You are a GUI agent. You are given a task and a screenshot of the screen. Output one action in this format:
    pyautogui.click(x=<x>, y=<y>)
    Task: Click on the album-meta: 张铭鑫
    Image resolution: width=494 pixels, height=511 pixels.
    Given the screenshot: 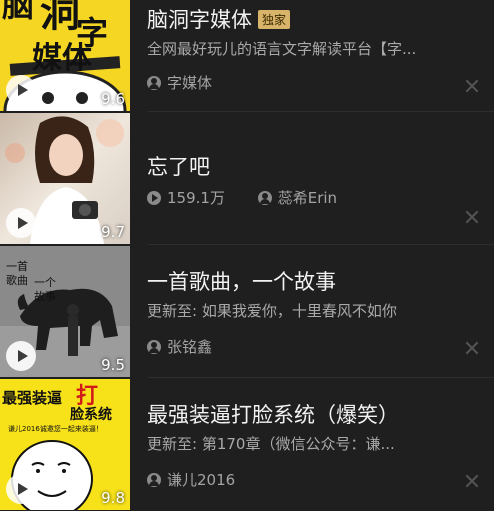 What is the action you would take?
    pyautogui.click(x=193, y=346)
    